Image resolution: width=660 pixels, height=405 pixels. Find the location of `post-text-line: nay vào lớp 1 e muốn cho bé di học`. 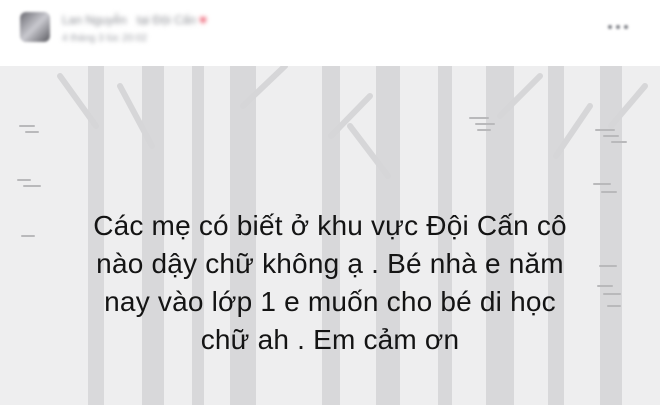

post-text-line: nay vào lớp 1 e muốn cho bé di học is located at coordinates (330, 301).